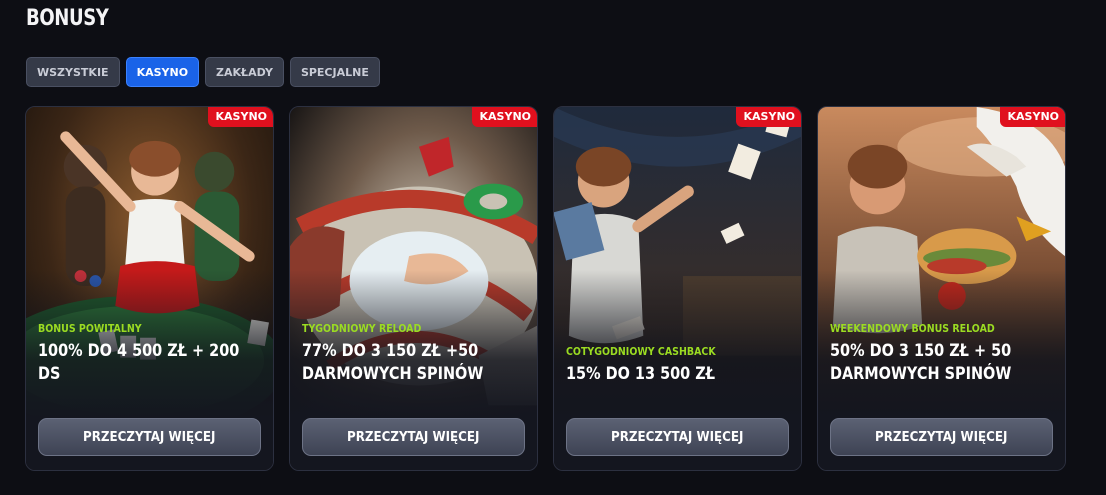 This screenshot has width=1106, height=495. Describe the element at coordinates (921, 362) in the screenshot. I see `bonus-offer: 50% DO 3 150 ZŁ + 50 DARMOWYCH SPINÓW` at that location.